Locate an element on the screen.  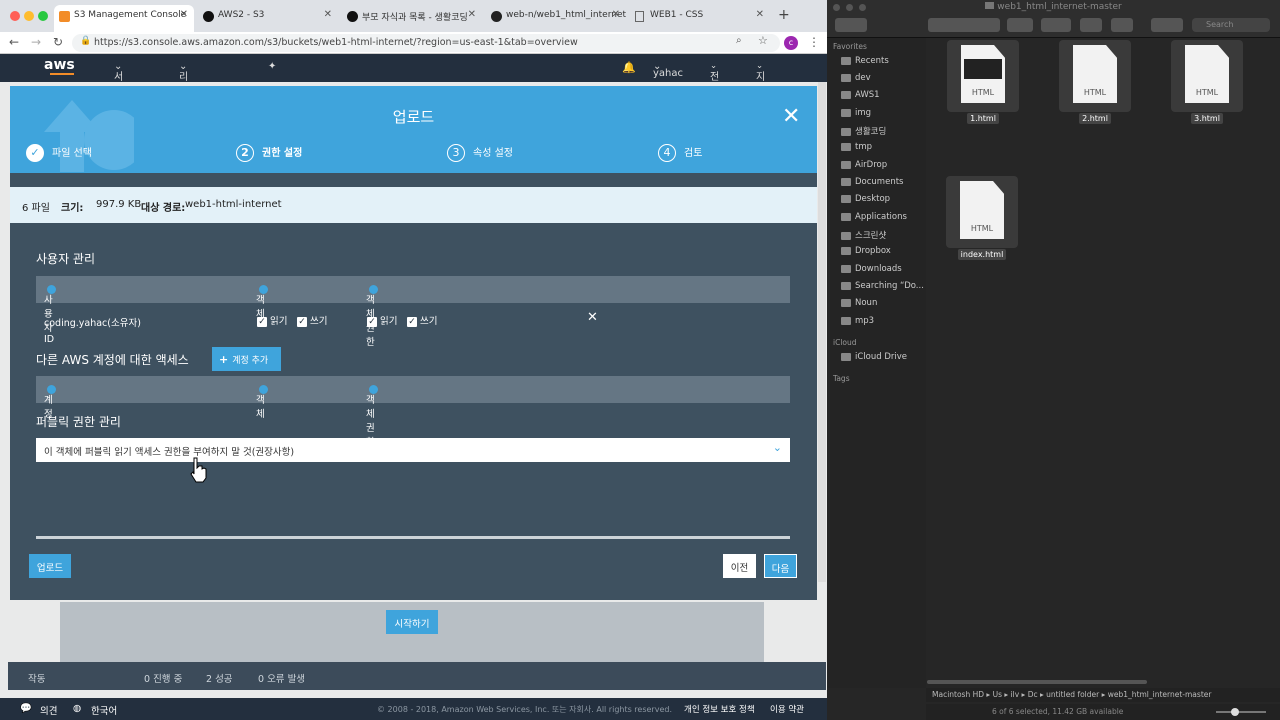
permission-write-checkbox: ✓ 쓰기 is located at coordinates (422, 320).